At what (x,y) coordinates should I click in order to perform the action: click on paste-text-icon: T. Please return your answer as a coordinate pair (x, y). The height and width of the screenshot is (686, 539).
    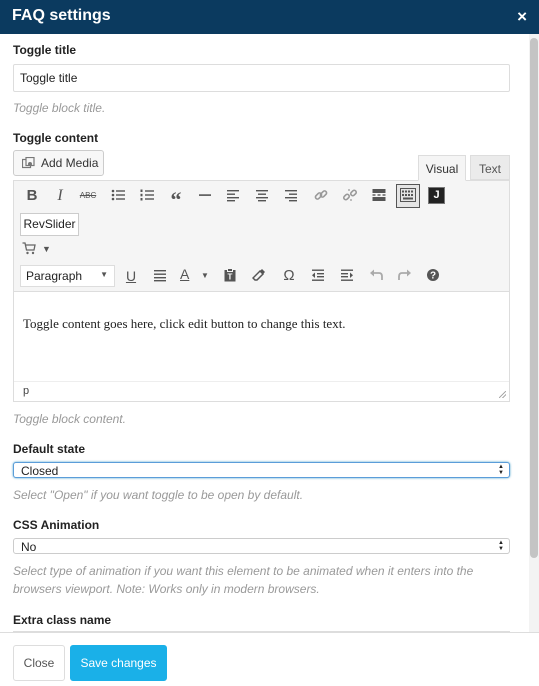
    Looking at the image, I should click on (230, 276).